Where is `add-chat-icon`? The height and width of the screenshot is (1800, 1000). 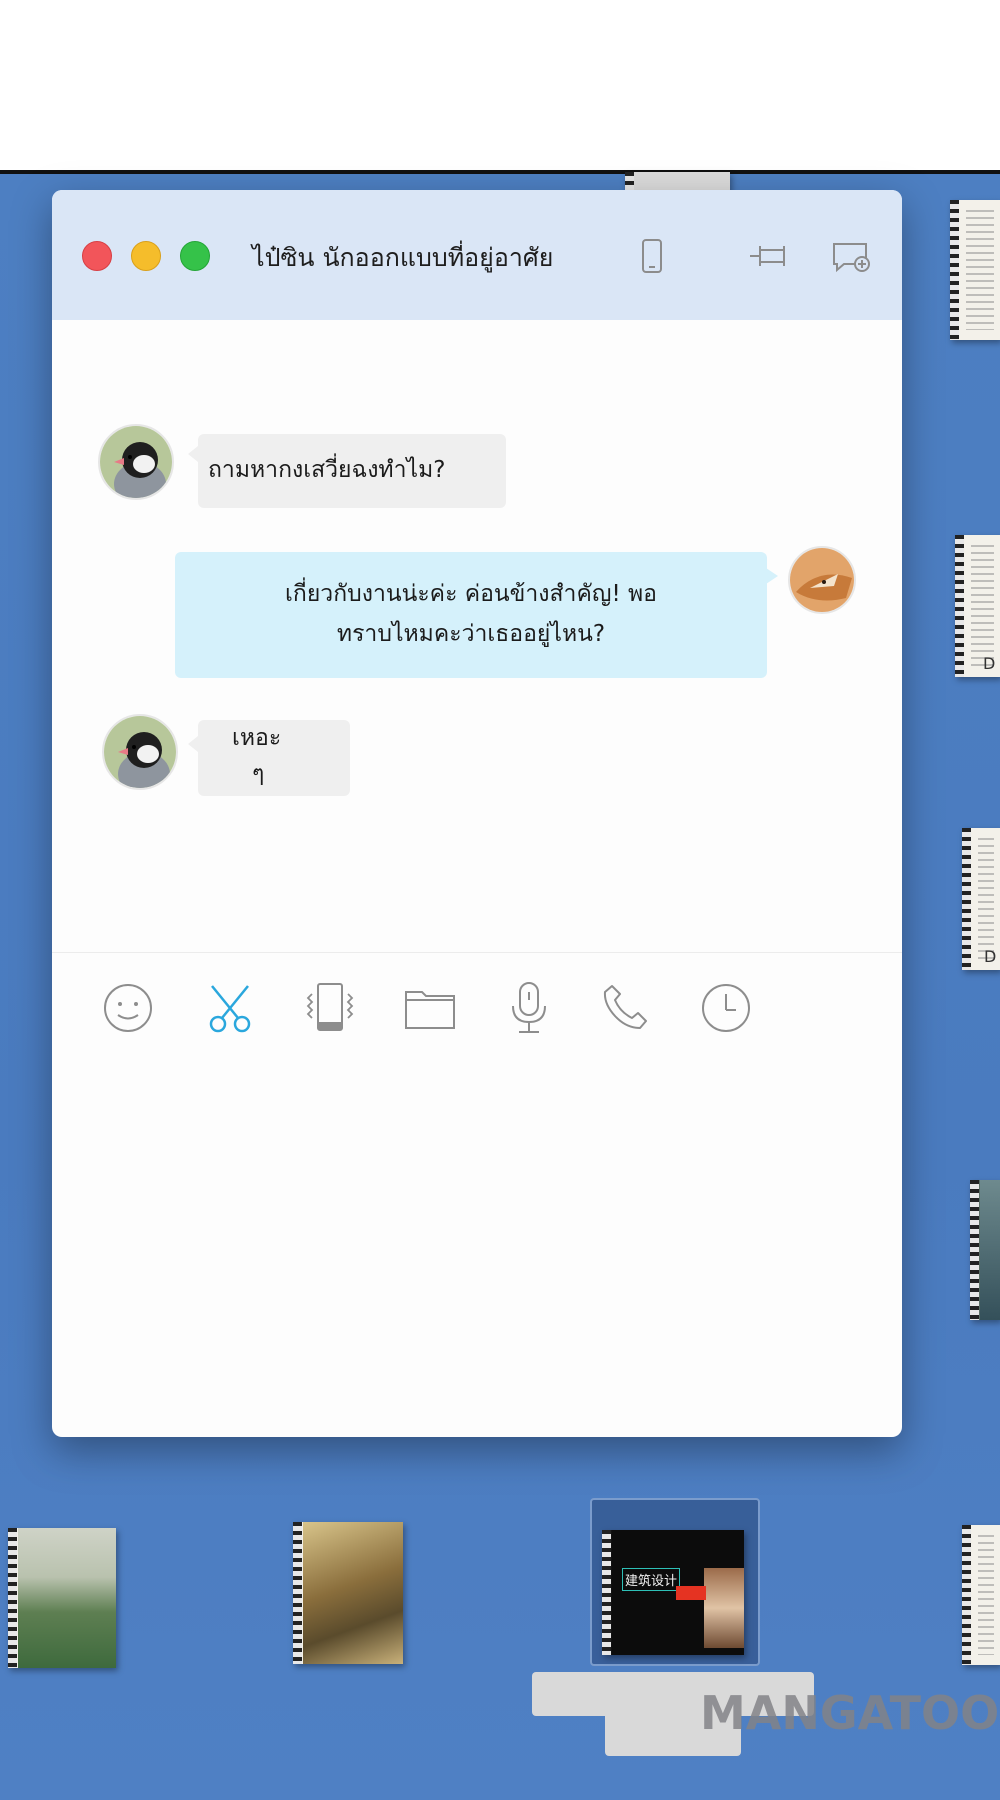
add-chat-icon is located at coordinates (850, 256).